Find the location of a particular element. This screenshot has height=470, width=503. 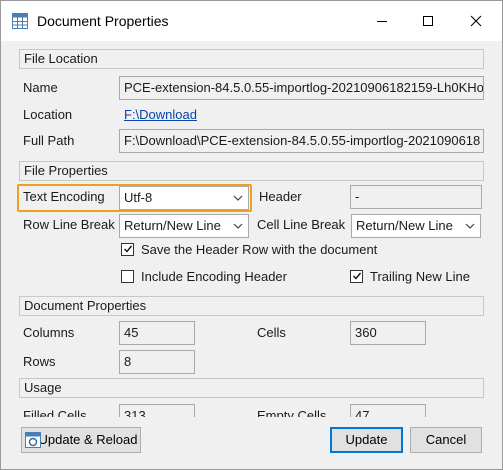

row-line-break-select: Return/New Line is located at coordinates (184, 226).